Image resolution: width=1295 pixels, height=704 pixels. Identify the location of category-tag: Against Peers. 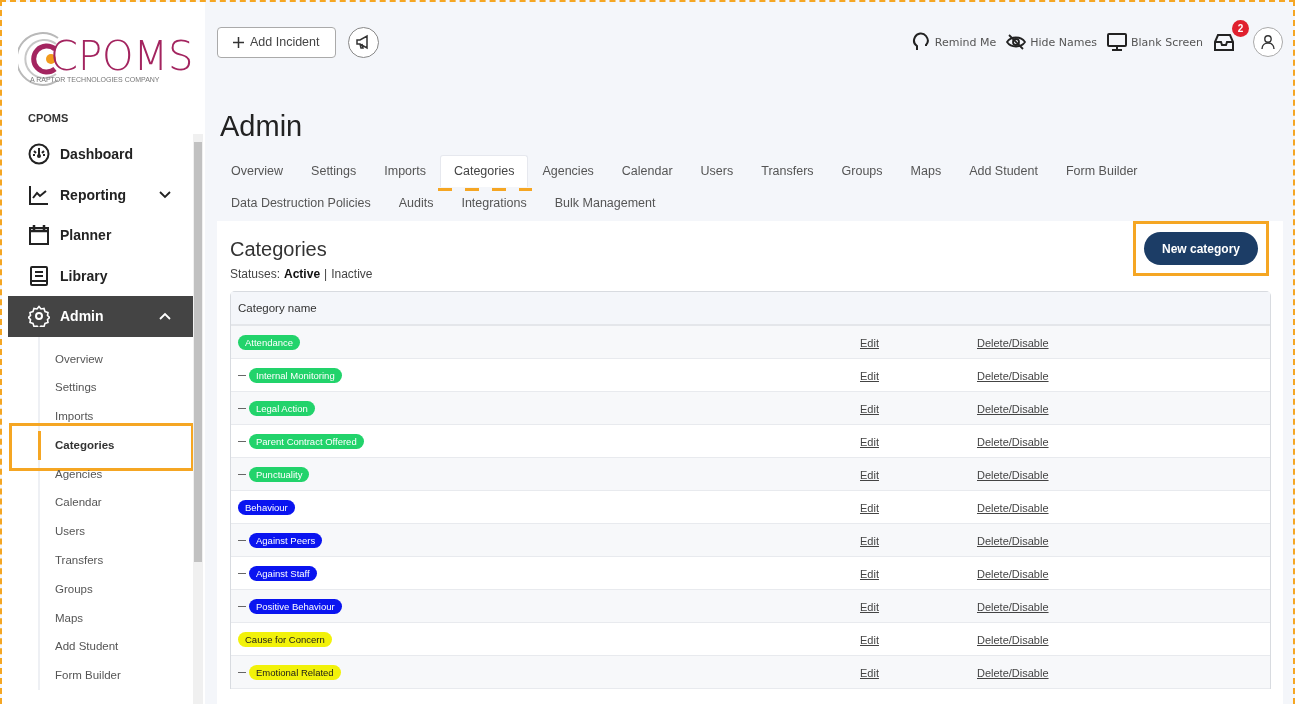
(286, 540).